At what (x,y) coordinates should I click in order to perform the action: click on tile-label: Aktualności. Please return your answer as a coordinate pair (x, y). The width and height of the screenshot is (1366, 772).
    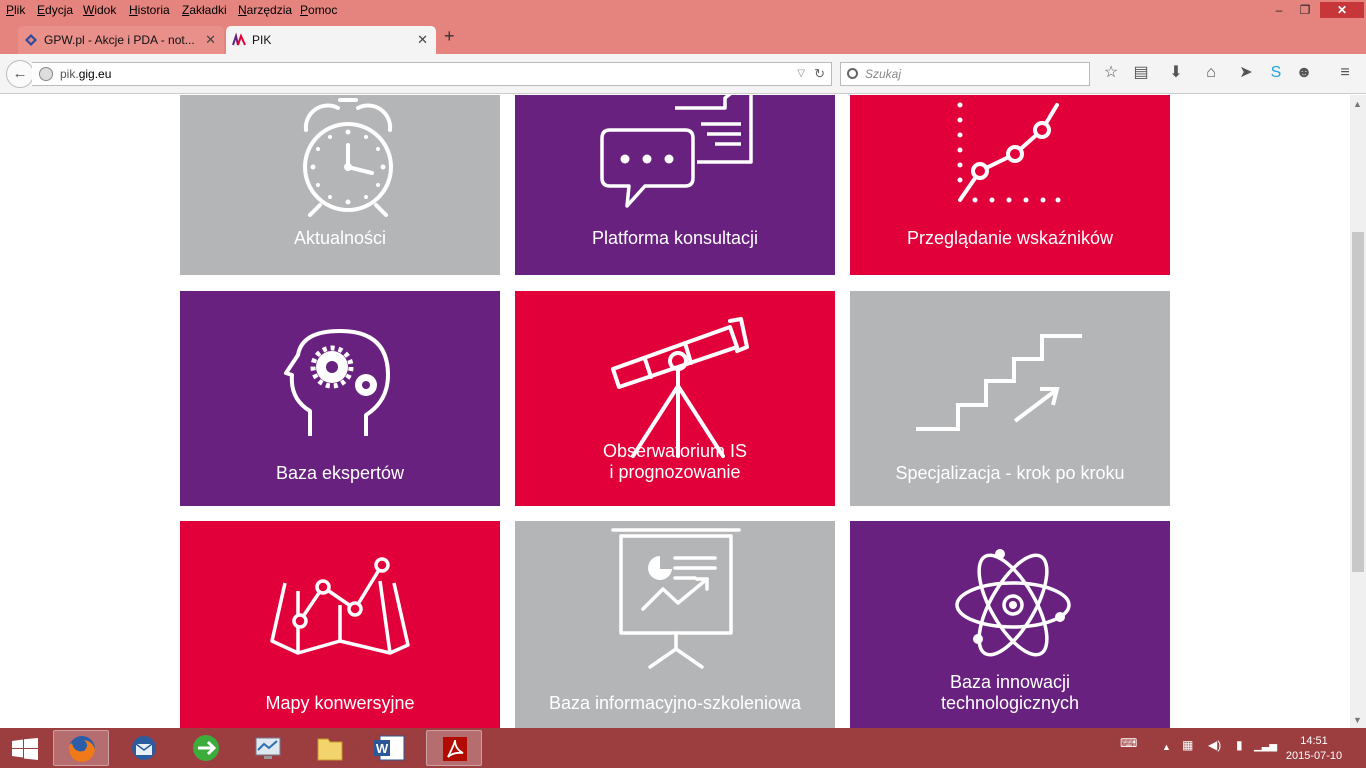
    Looking at the image, I should click on (340, 238).